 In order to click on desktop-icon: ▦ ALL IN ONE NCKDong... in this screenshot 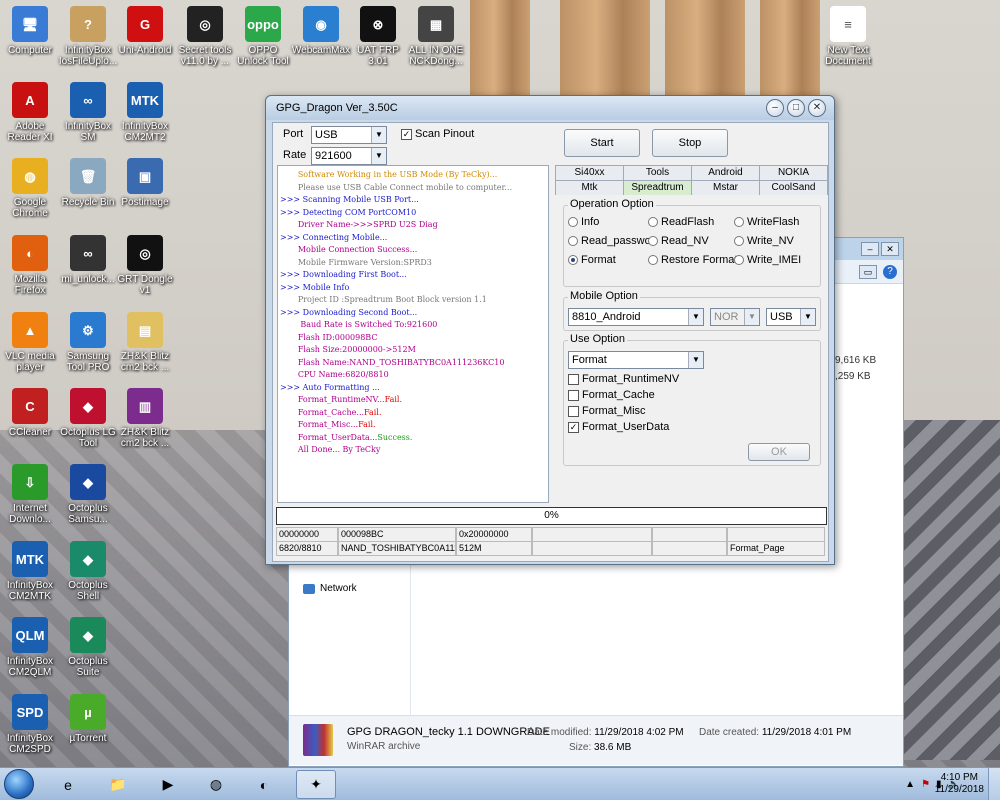, I will do `click(436, 36)`.